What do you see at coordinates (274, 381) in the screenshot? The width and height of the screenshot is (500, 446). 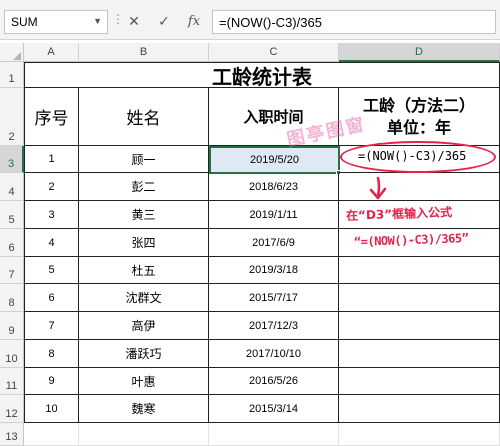 I see `cell-date: 2016/5/26` at bounding box center [274, 381].